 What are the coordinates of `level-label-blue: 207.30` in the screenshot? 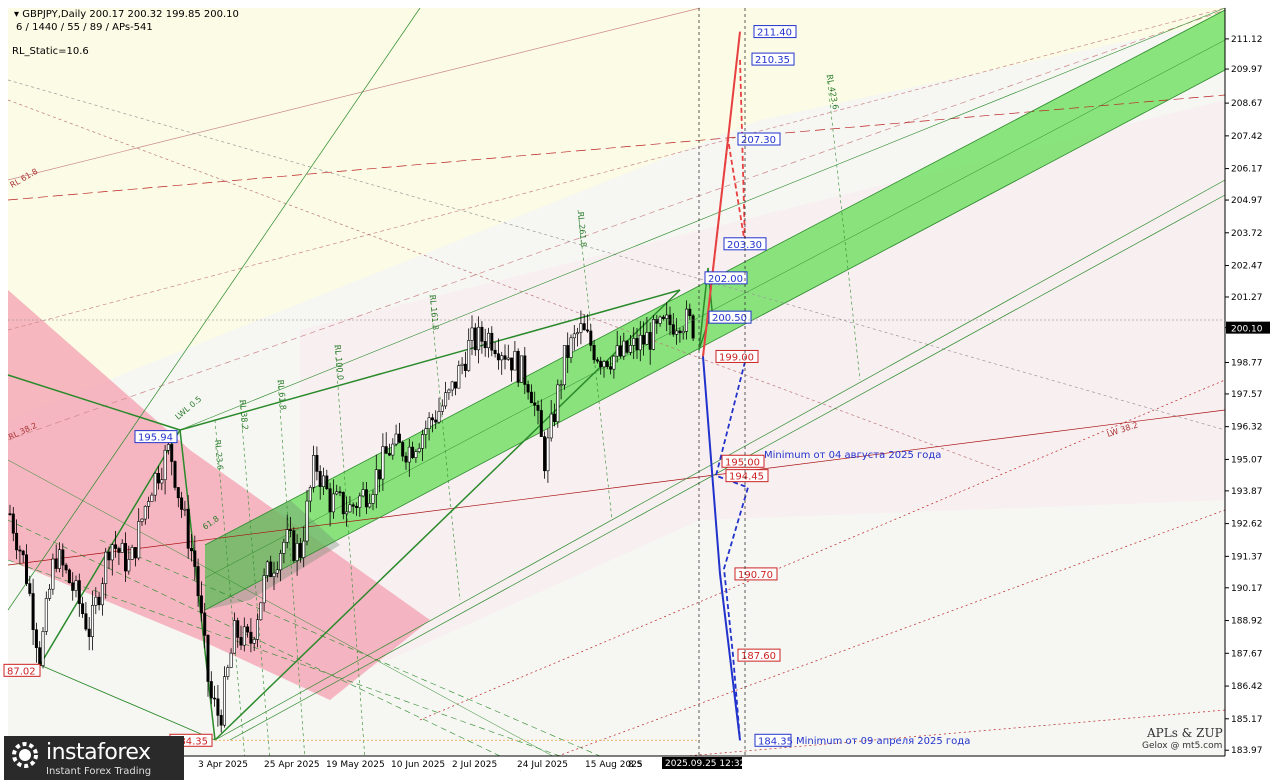 It's located at (758, 140).